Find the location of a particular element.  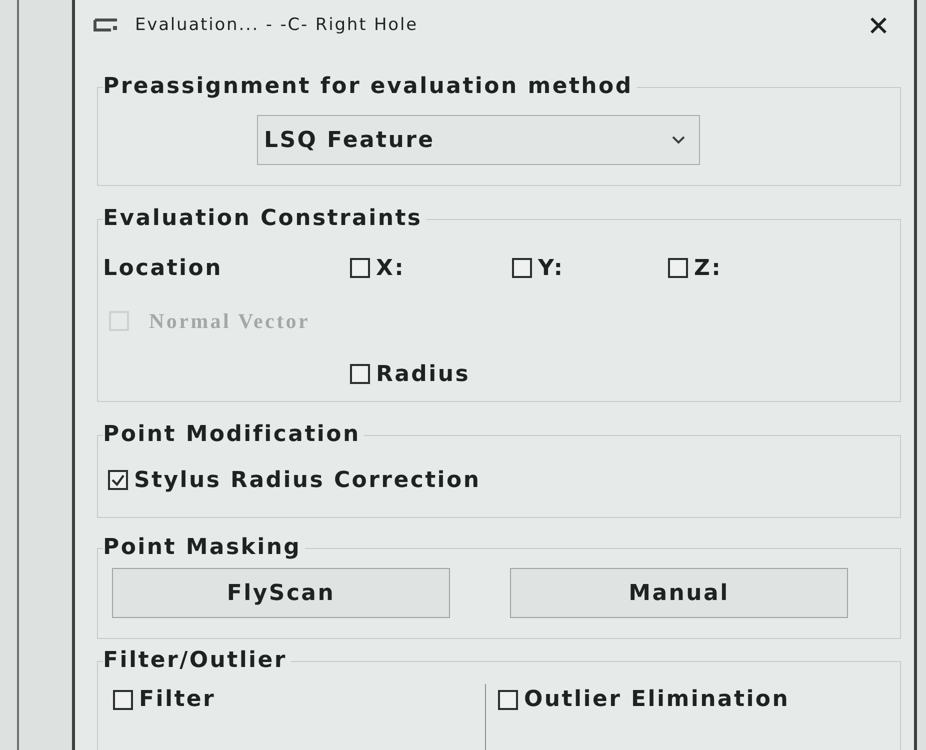

checkbox-label: Radius is located at coordinates (423, 374).